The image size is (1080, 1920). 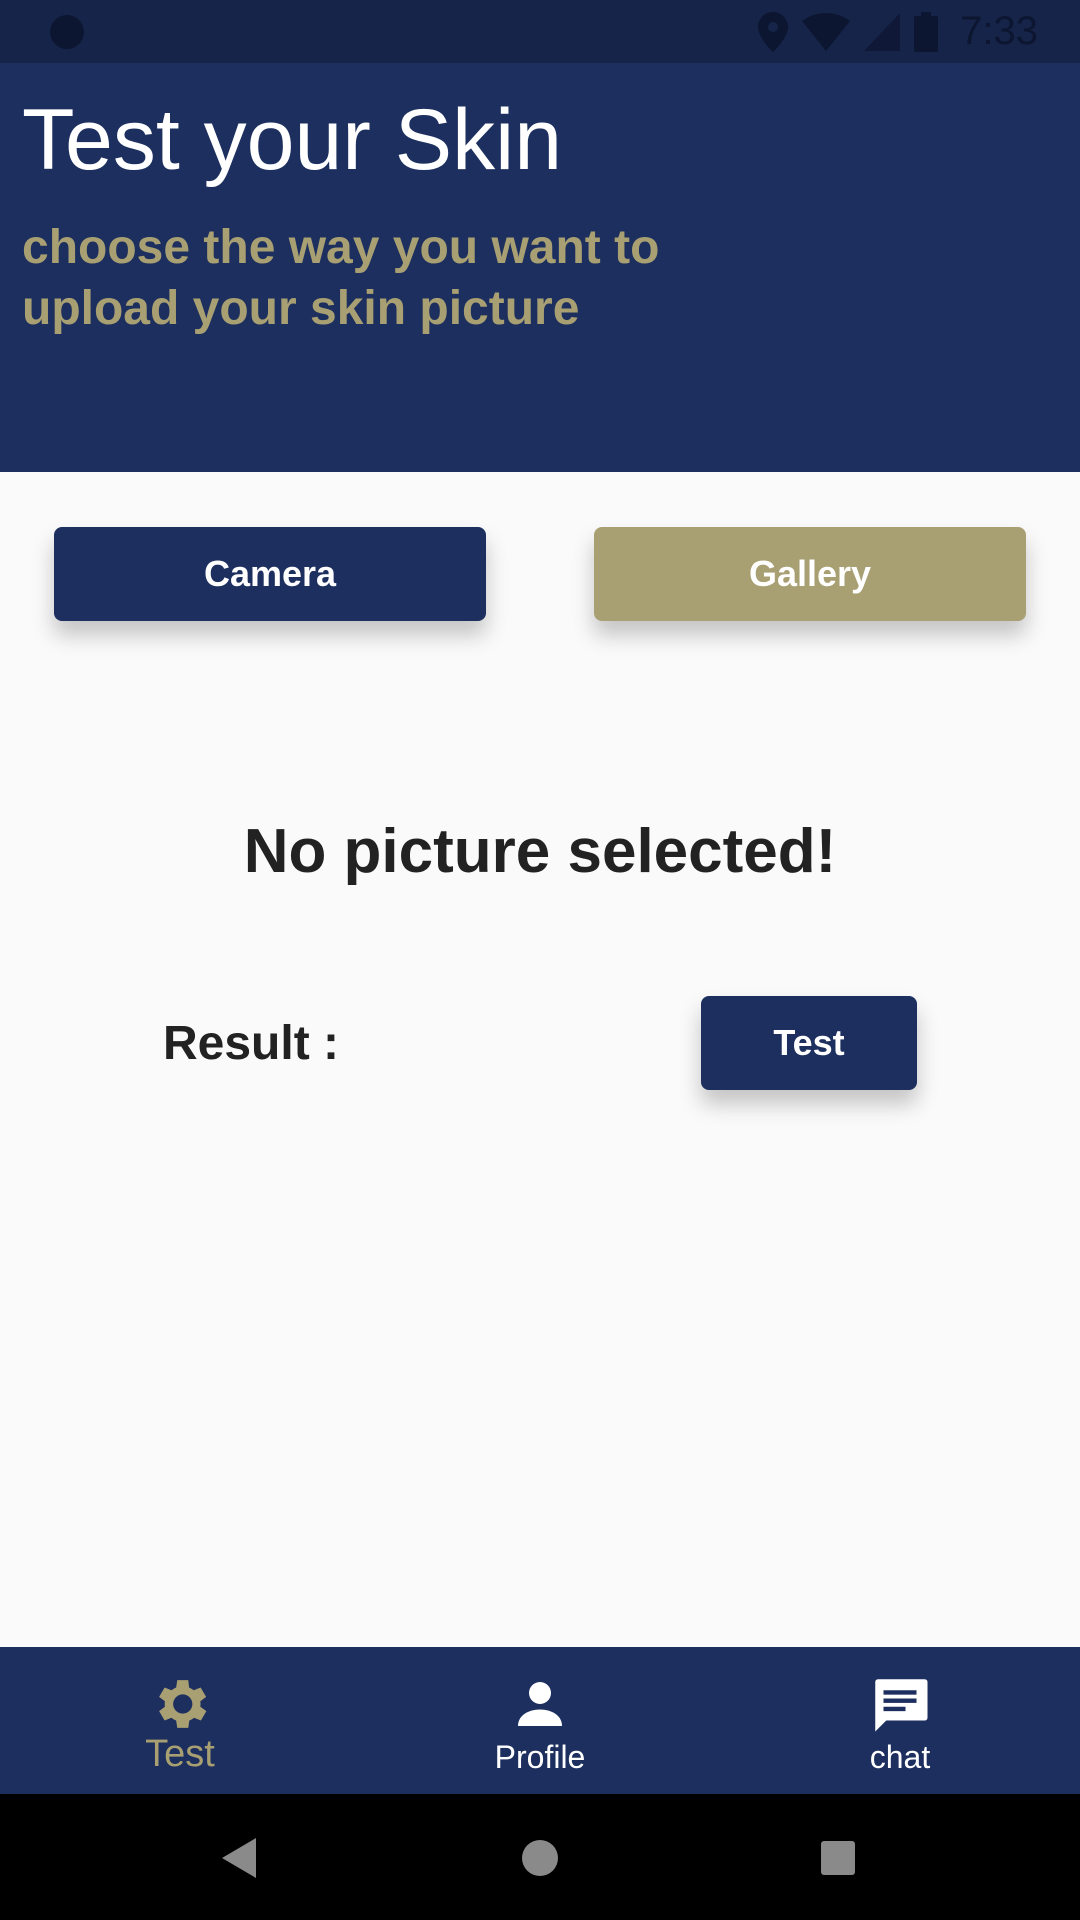 What do you see at coordinates (540, 851) in the screenshot?
I see `no-picture-message: No picture selected!` at bounding box center [540, 851].